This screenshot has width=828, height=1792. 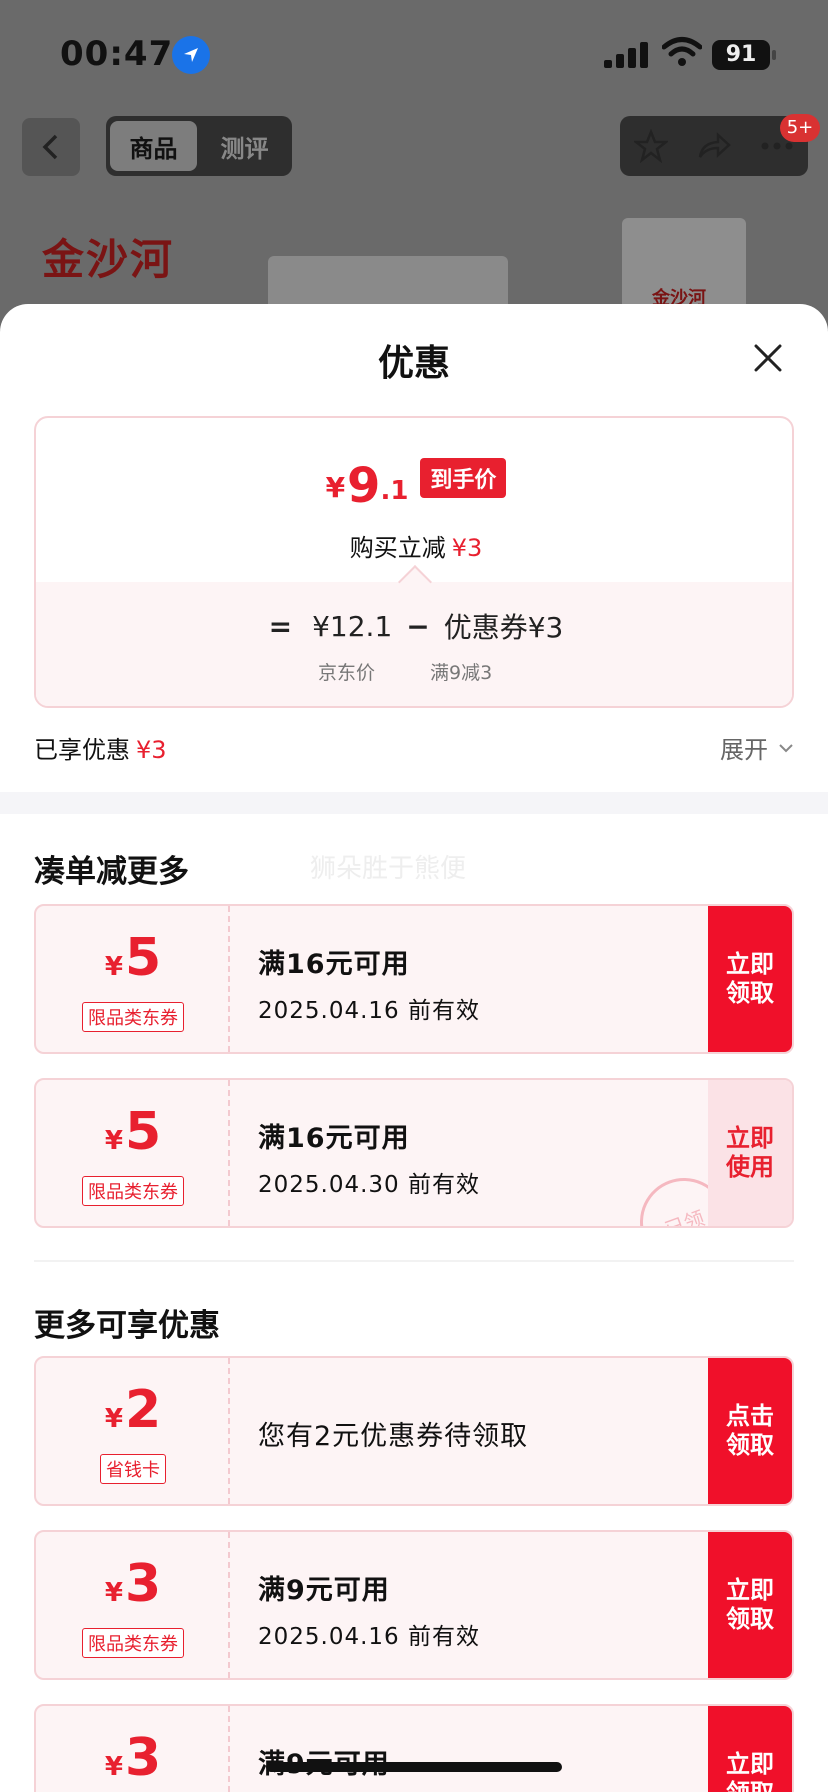 I want to click on status-bar: 00:47 91, so click(x=414, y=55).